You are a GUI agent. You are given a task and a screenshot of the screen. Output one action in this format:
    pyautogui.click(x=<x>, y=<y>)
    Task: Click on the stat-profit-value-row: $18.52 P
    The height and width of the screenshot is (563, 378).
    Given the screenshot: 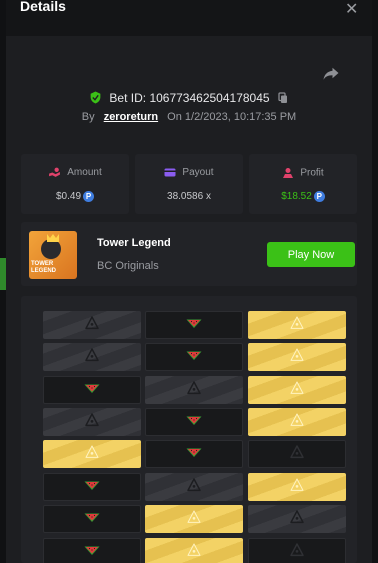 What is the action you would take?
    pyautogui.click(x=303, y=196)
    